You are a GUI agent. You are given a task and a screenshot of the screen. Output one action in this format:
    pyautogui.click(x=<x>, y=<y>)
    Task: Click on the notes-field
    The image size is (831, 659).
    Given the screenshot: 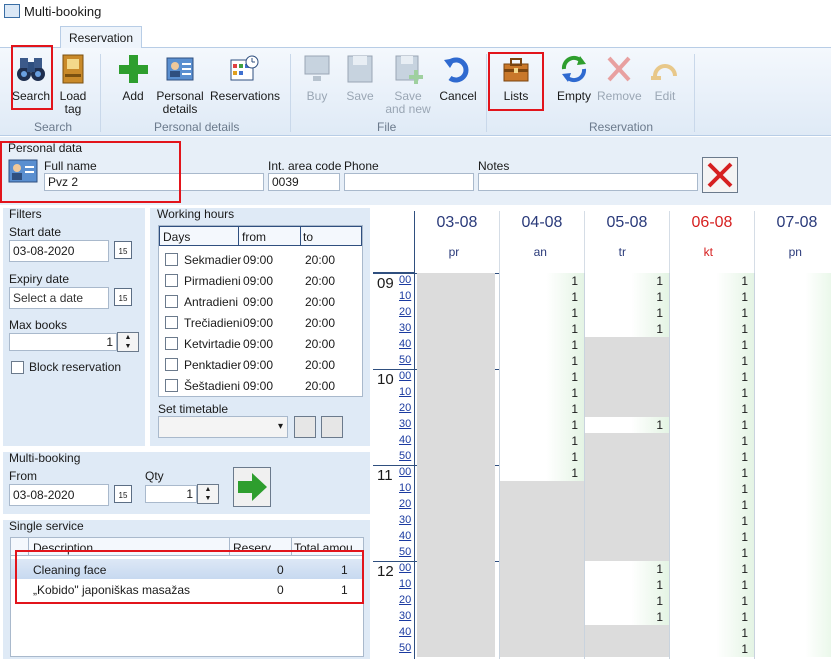 What is the action you would take?
    pyautogui.click(x=588, y=182)
    